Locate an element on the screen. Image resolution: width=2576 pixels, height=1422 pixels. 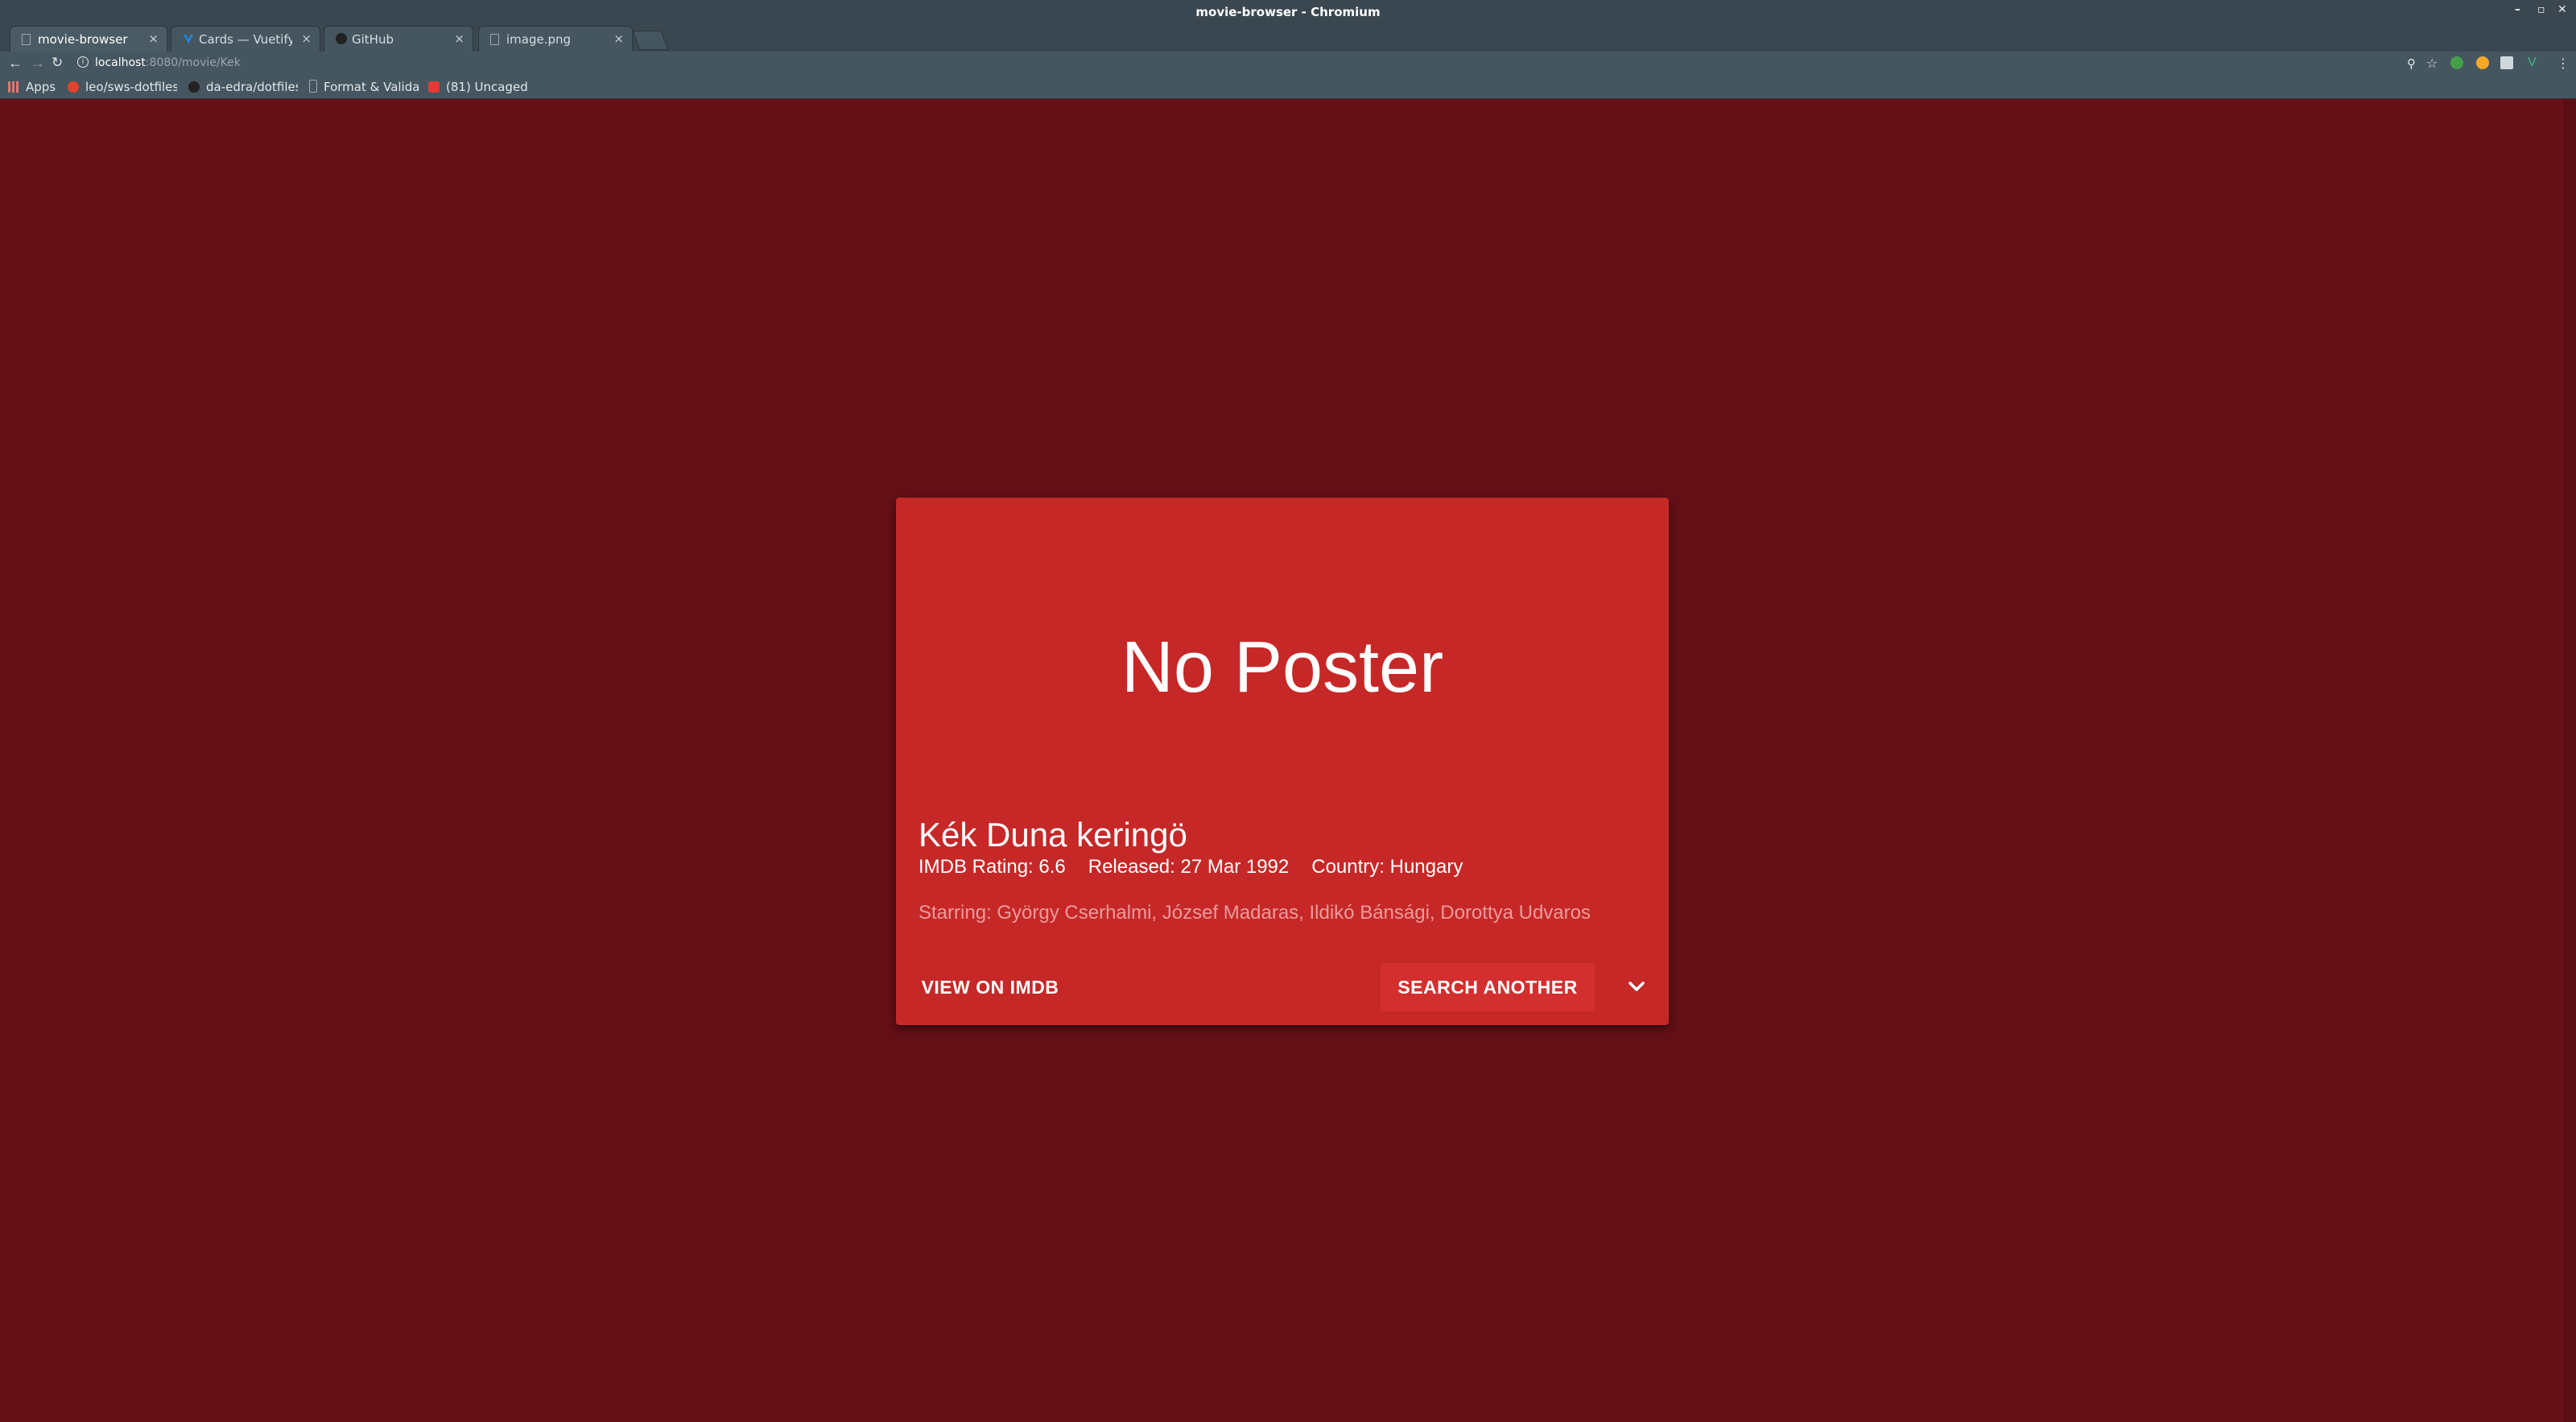
bookmark-label: Format & Validate is located at coordinates (371, 87).